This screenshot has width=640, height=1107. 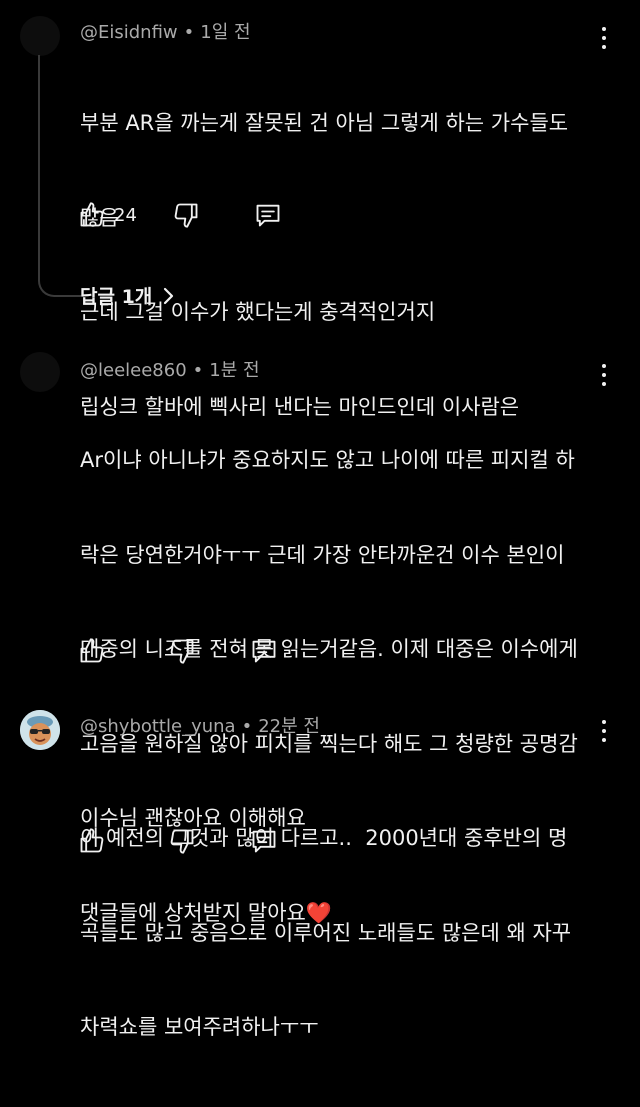 What do you see at coordinates (234, 370) in the screenshot?
I see `comment-time: 1분 전` at bounding box center [234, 370].